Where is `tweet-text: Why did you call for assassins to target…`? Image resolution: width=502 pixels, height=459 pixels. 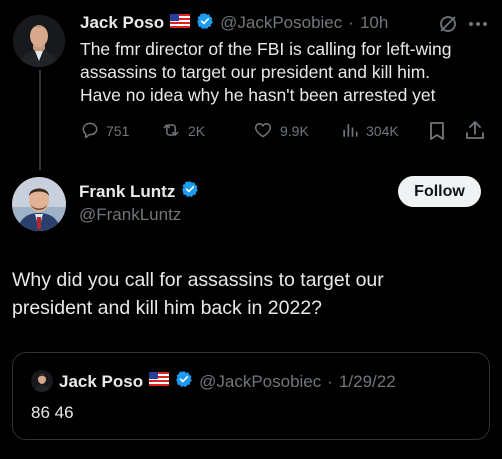
tweet-text: Why did you call for assassins to target… is located at coordinates (252, 294).